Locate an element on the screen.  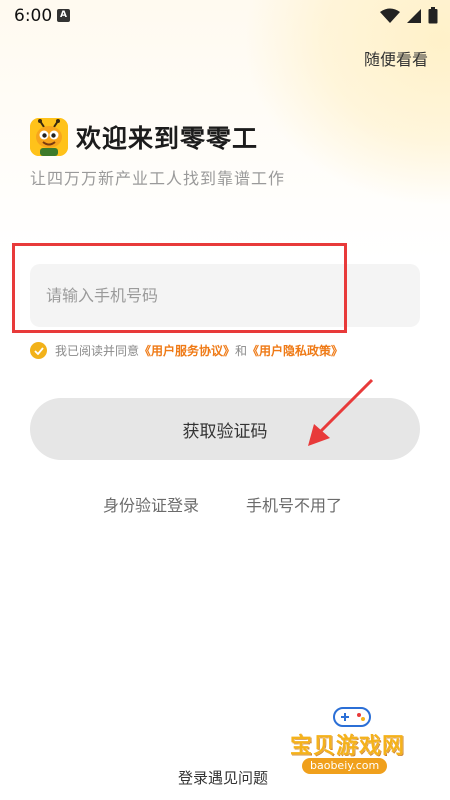
welcome-subtitle: 让四万万新产业工人找到靠谱工作 is located at coordinates (158, 178).